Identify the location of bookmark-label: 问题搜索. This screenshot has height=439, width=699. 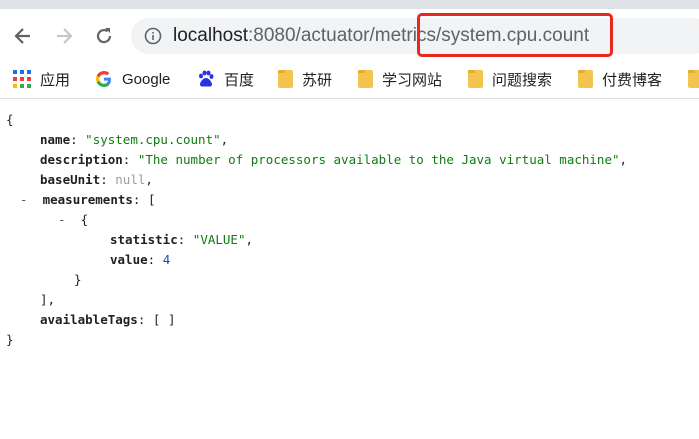
(522, 80).